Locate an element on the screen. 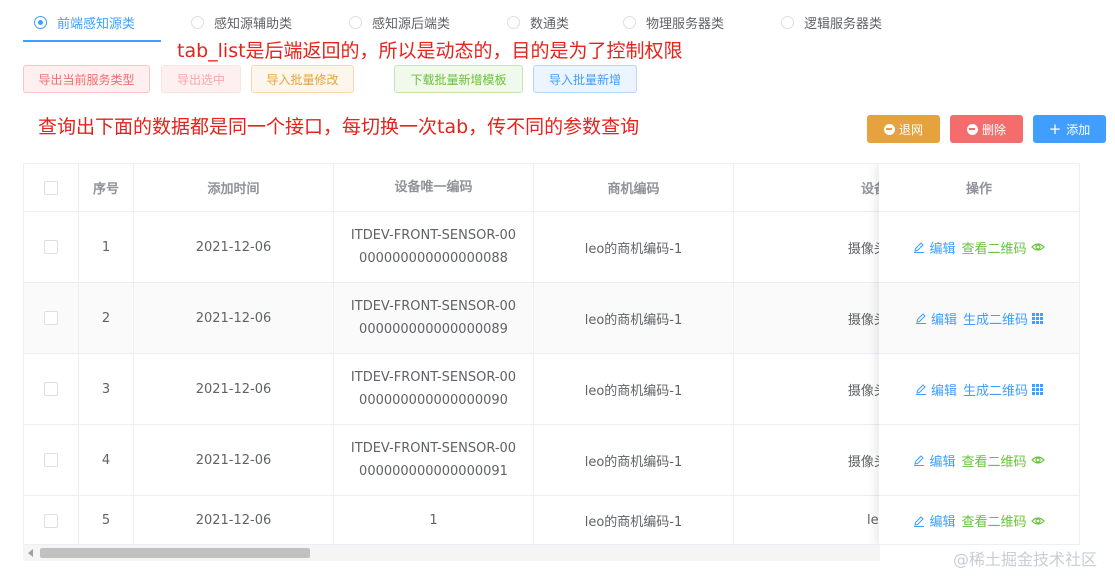  row-uid: ITDEV-FRONT-SENSOR-00 000000000000000091 is located at coordinates (434, 460).